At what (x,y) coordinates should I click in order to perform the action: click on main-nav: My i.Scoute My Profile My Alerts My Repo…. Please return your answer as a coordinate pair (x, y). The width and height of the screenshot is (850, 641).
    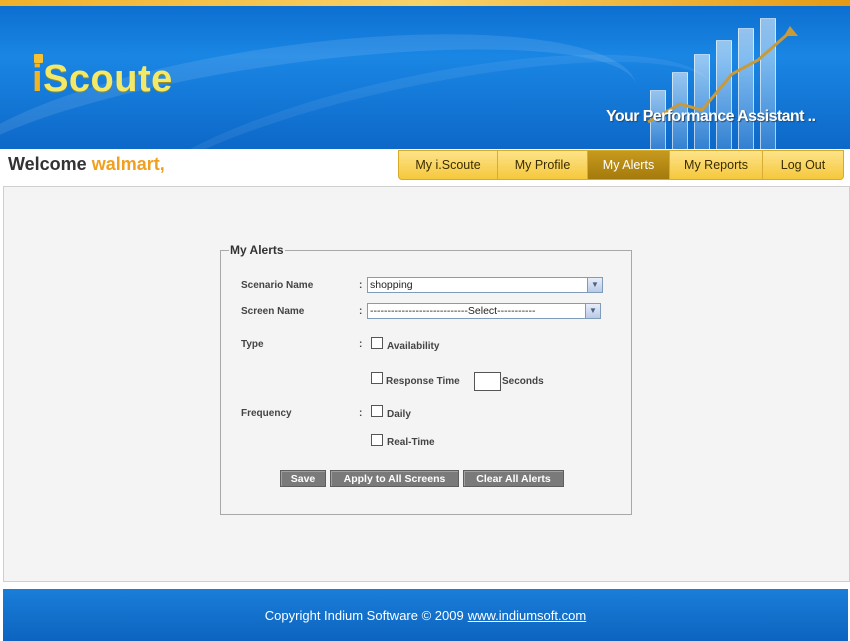
    Looking at the image, I should click on (621, 165).